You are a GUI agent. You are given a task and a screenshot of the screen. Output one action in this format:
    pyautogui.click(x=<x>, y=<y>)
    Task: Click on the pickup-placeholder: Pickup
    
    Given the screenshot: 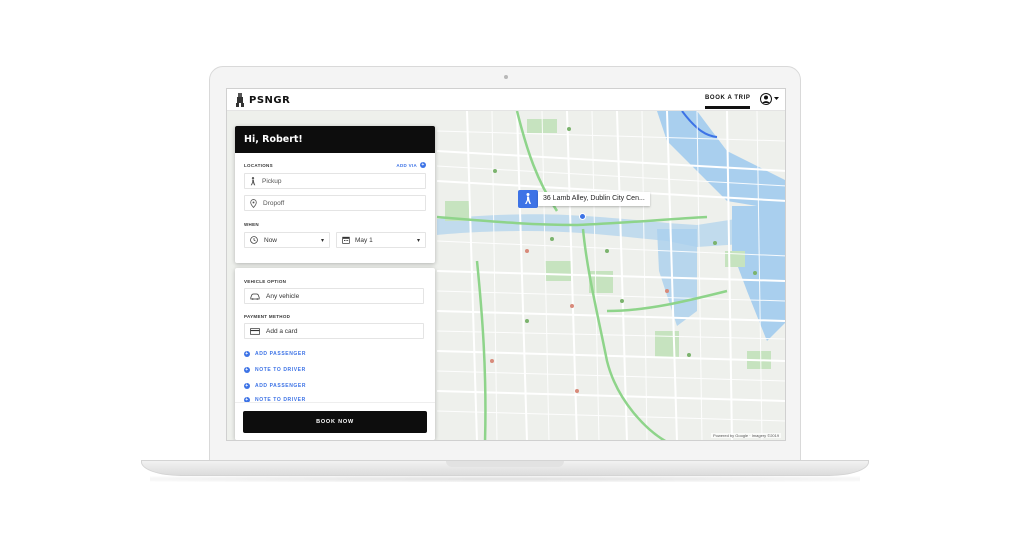 What is the action you would take?
    pyautogui.click(x=272, y=181)
    